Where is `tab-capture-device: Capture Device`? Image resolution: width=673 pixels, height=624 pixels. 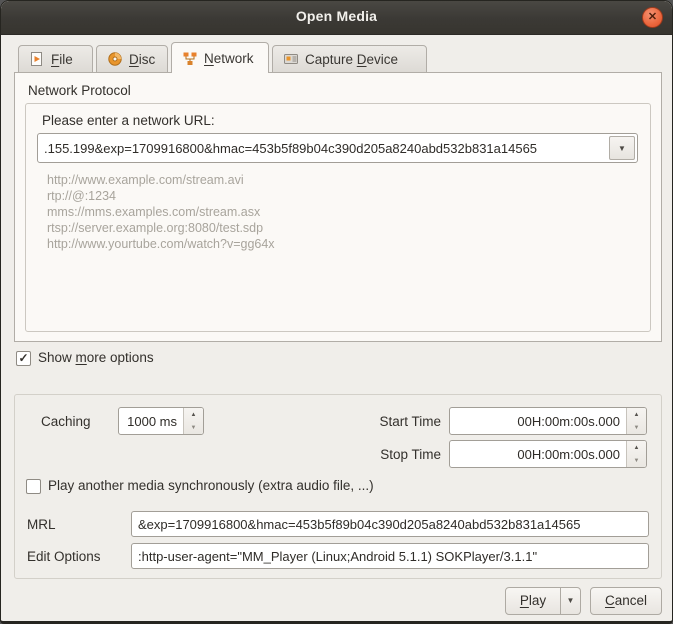
tab-capture-device: Capture Device is located at coordinates (349, 59).